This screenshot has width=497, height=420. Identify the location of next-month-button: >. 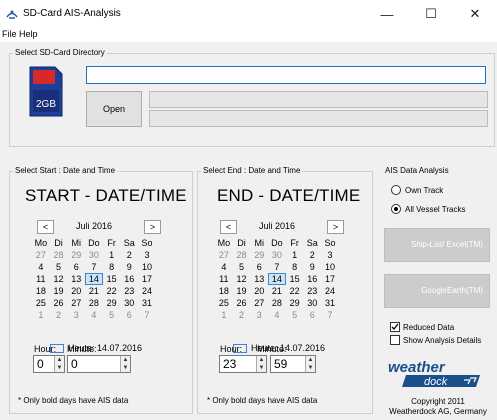
(152, 227).